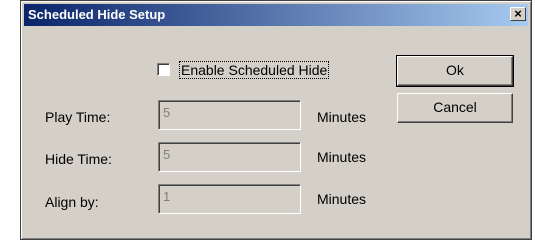  I want to click on align-by-label: Align by:, so click(72, 202).